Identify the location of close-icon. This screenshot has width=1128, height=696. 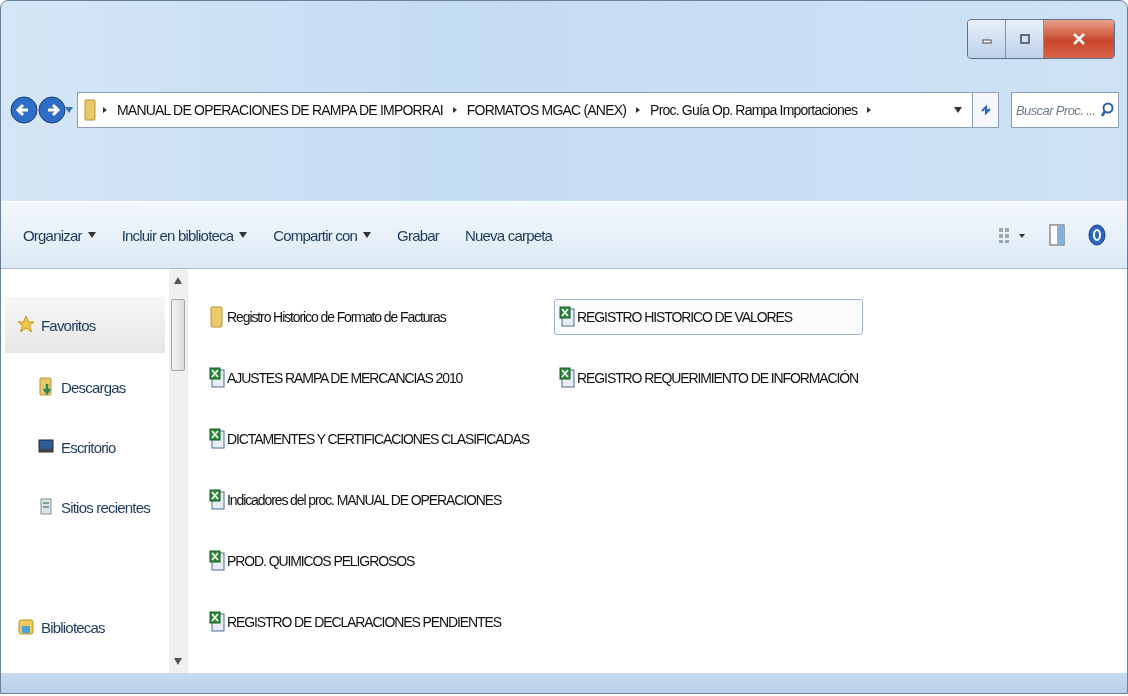
(1079, 39).